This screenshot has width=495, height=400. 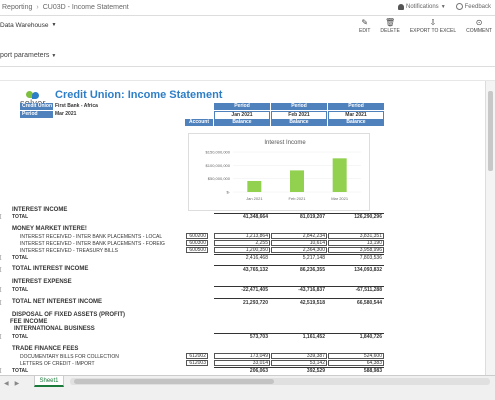 What do you see at coordinates (85, 7) in the screenshot?
I see `breadcrumb-page: CU03D - Income Statement` at bounding box center [85, 7].